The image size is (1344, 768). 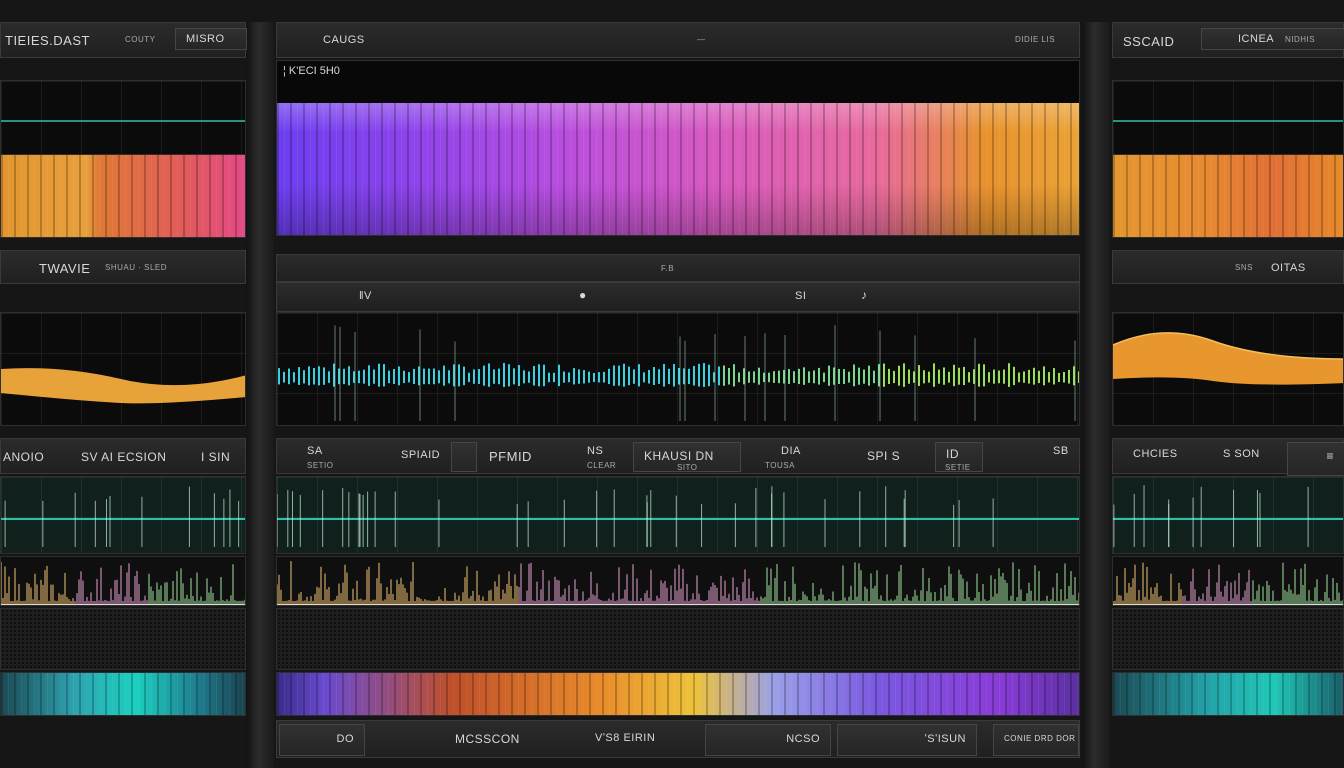 What do you see at coordinates (791, 451) in the screenshot?
I see `center-row-label-6: DIA` at bounding box center [791, 451].